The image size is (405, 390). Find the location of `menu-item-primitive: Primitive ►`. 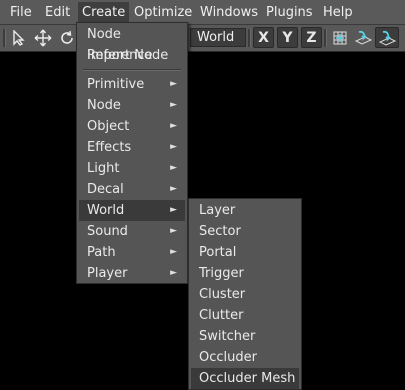

menu-item-primitive: Primitive ► is located at coordinates (132, 84).